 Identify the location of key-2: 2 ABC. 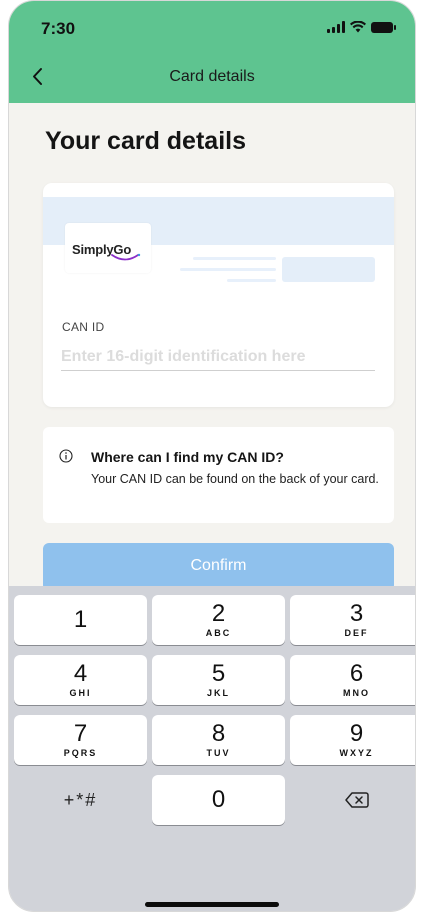
(218, 620).